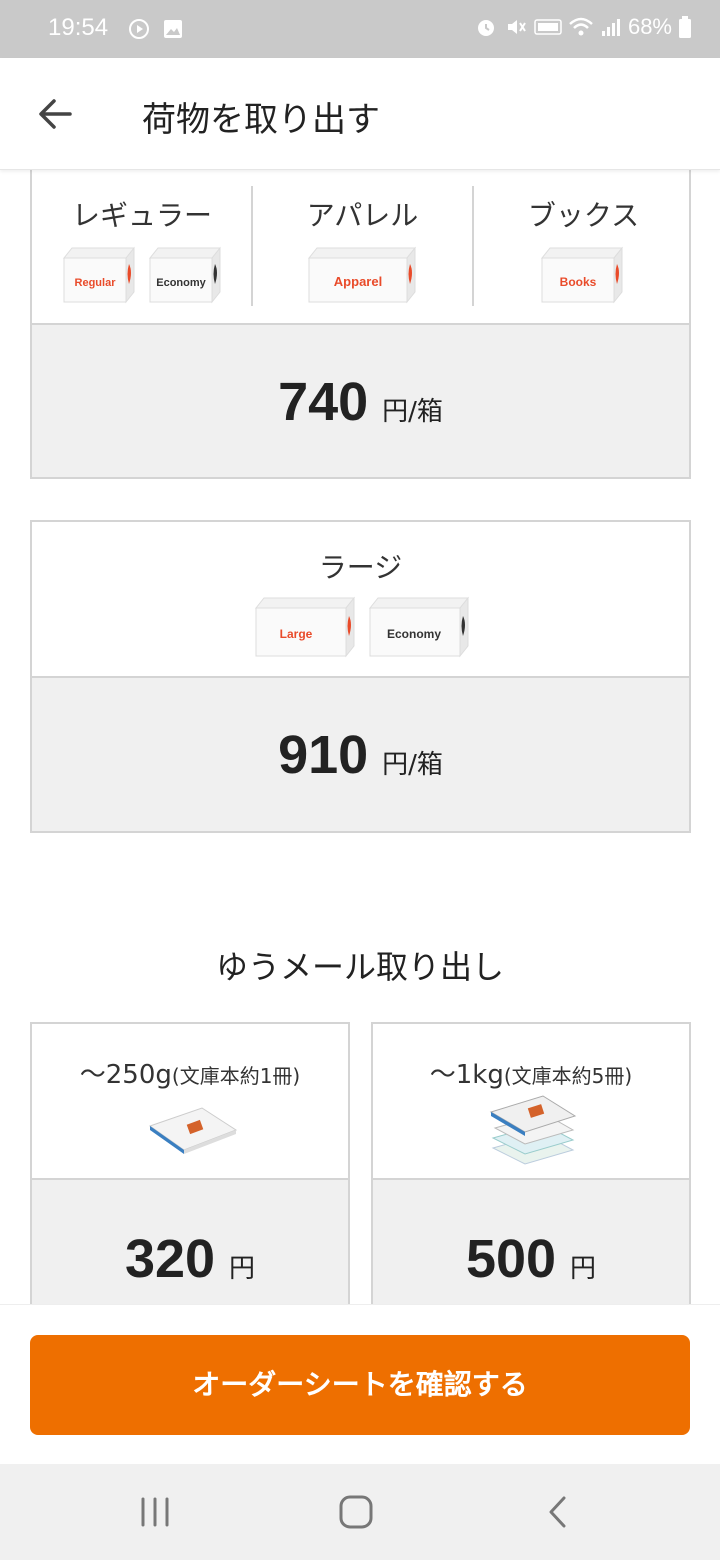 The width and height of the screenshot is (720, 1560). What do you see at coordinates (193, 1130) in the screenshot?
I see `book-image` at bounding box center [193, 1130].